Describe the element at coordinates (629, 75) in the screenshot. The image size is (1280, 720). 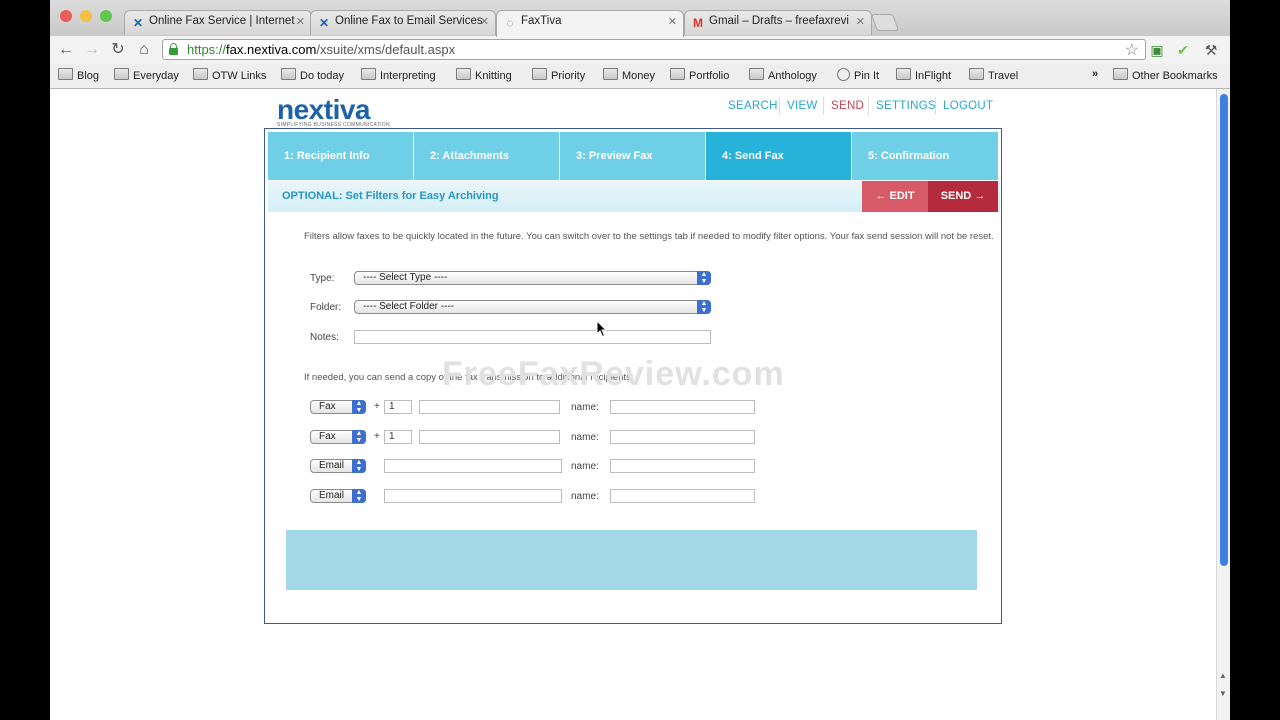
I see `bookmark-folder: Money` at that location.